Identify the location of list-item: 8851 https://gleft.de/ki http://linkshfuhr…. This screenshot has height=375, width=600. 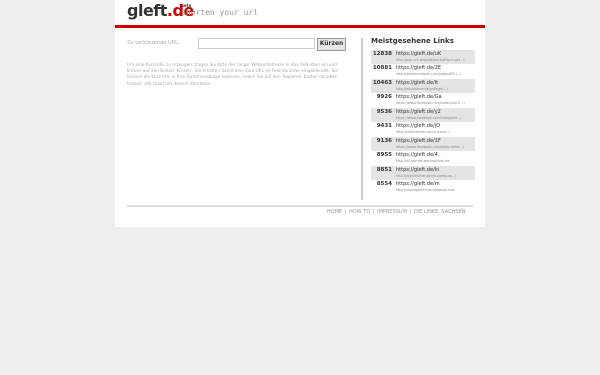
(423, 173).